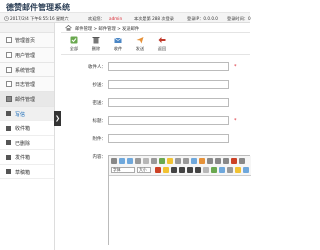  I want to click on back-button: 返回, so click(162, 44).